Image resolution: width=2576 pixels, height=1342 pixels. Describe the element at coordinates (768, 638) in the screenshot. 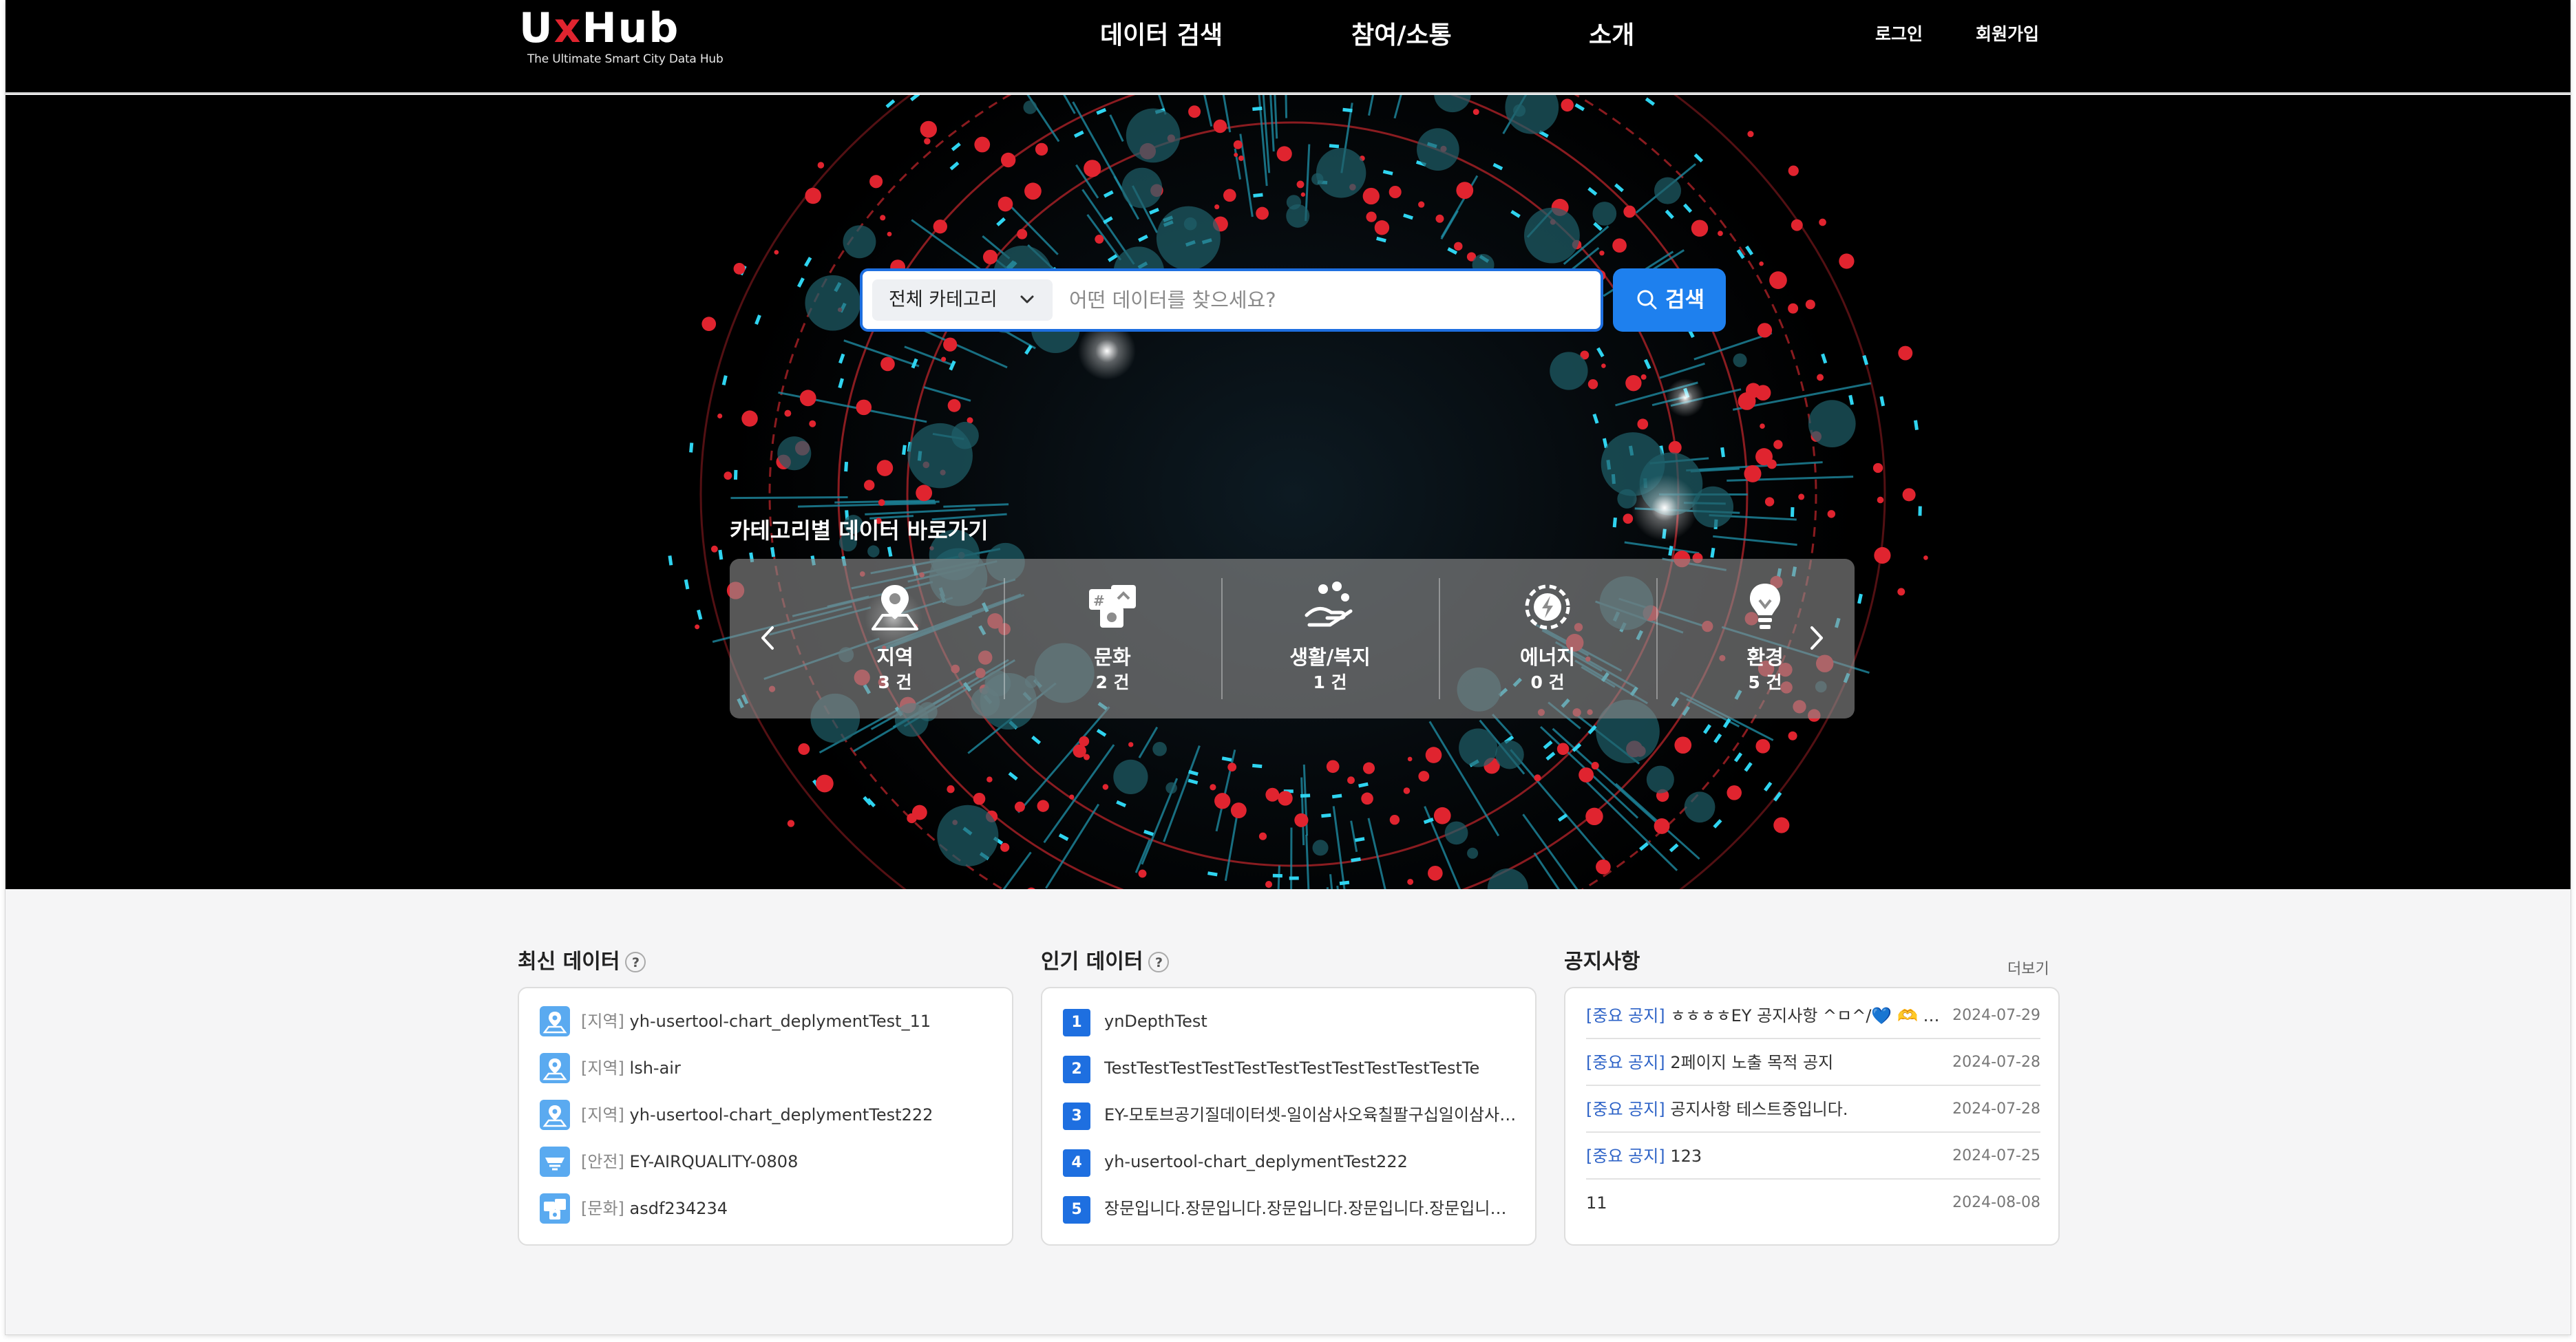

I see `chevron-left-icon` at that location.